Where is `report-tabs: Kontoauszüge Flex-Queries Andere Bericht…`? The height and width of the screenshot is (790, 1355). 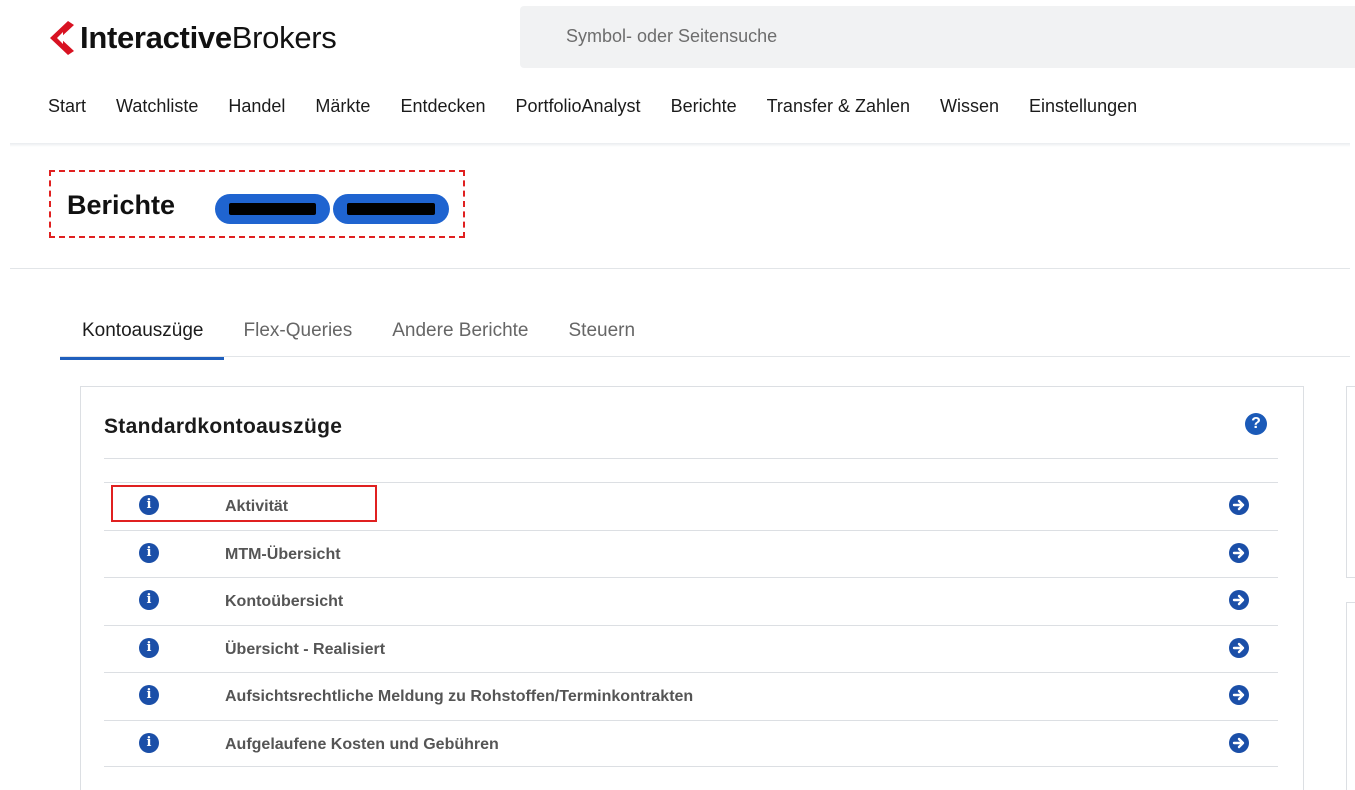 report-tabs: Kontoauszüge Flex-Queries Andere Bericht… is located at coordinates (357, 339).